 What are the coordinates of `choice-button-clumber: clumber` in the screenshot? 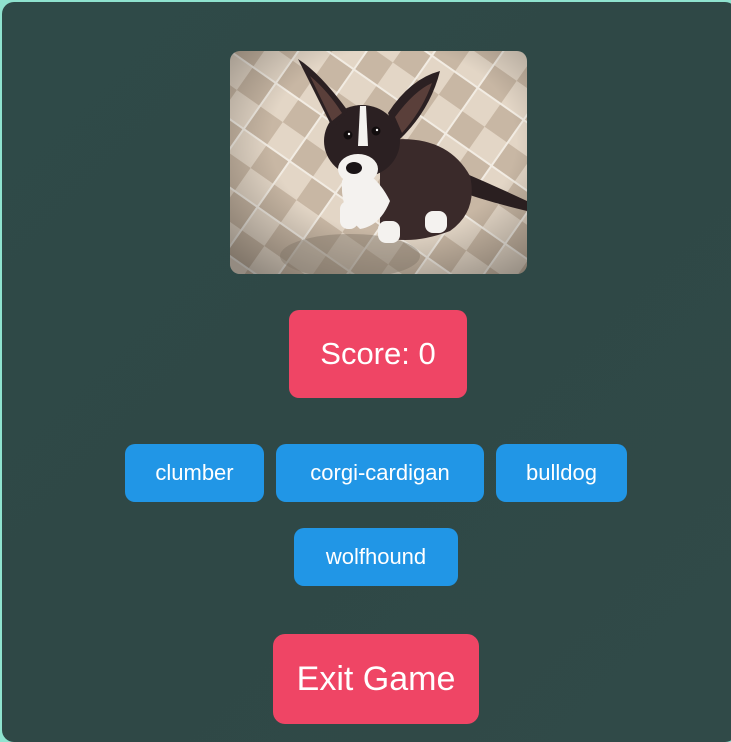 It's located at (194, 473).